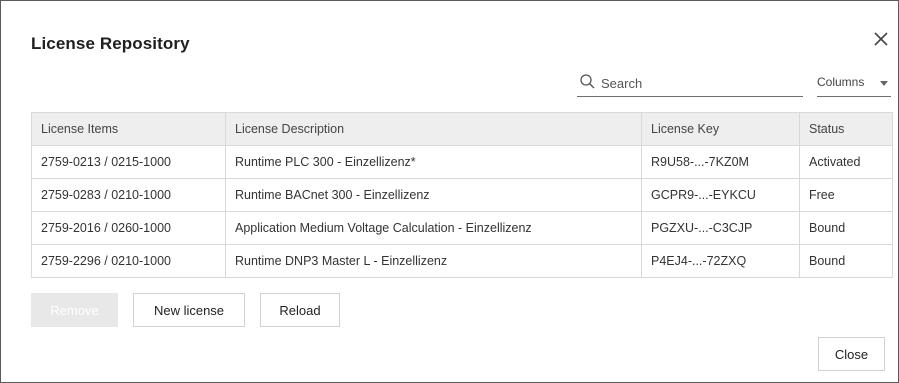 Image resolution: width=899 pixels, height=383 pixels. What do you see at coordinates (846, 129) in the screenshot?
I see `column-header-status: Status` at bounding box center [846, 129].